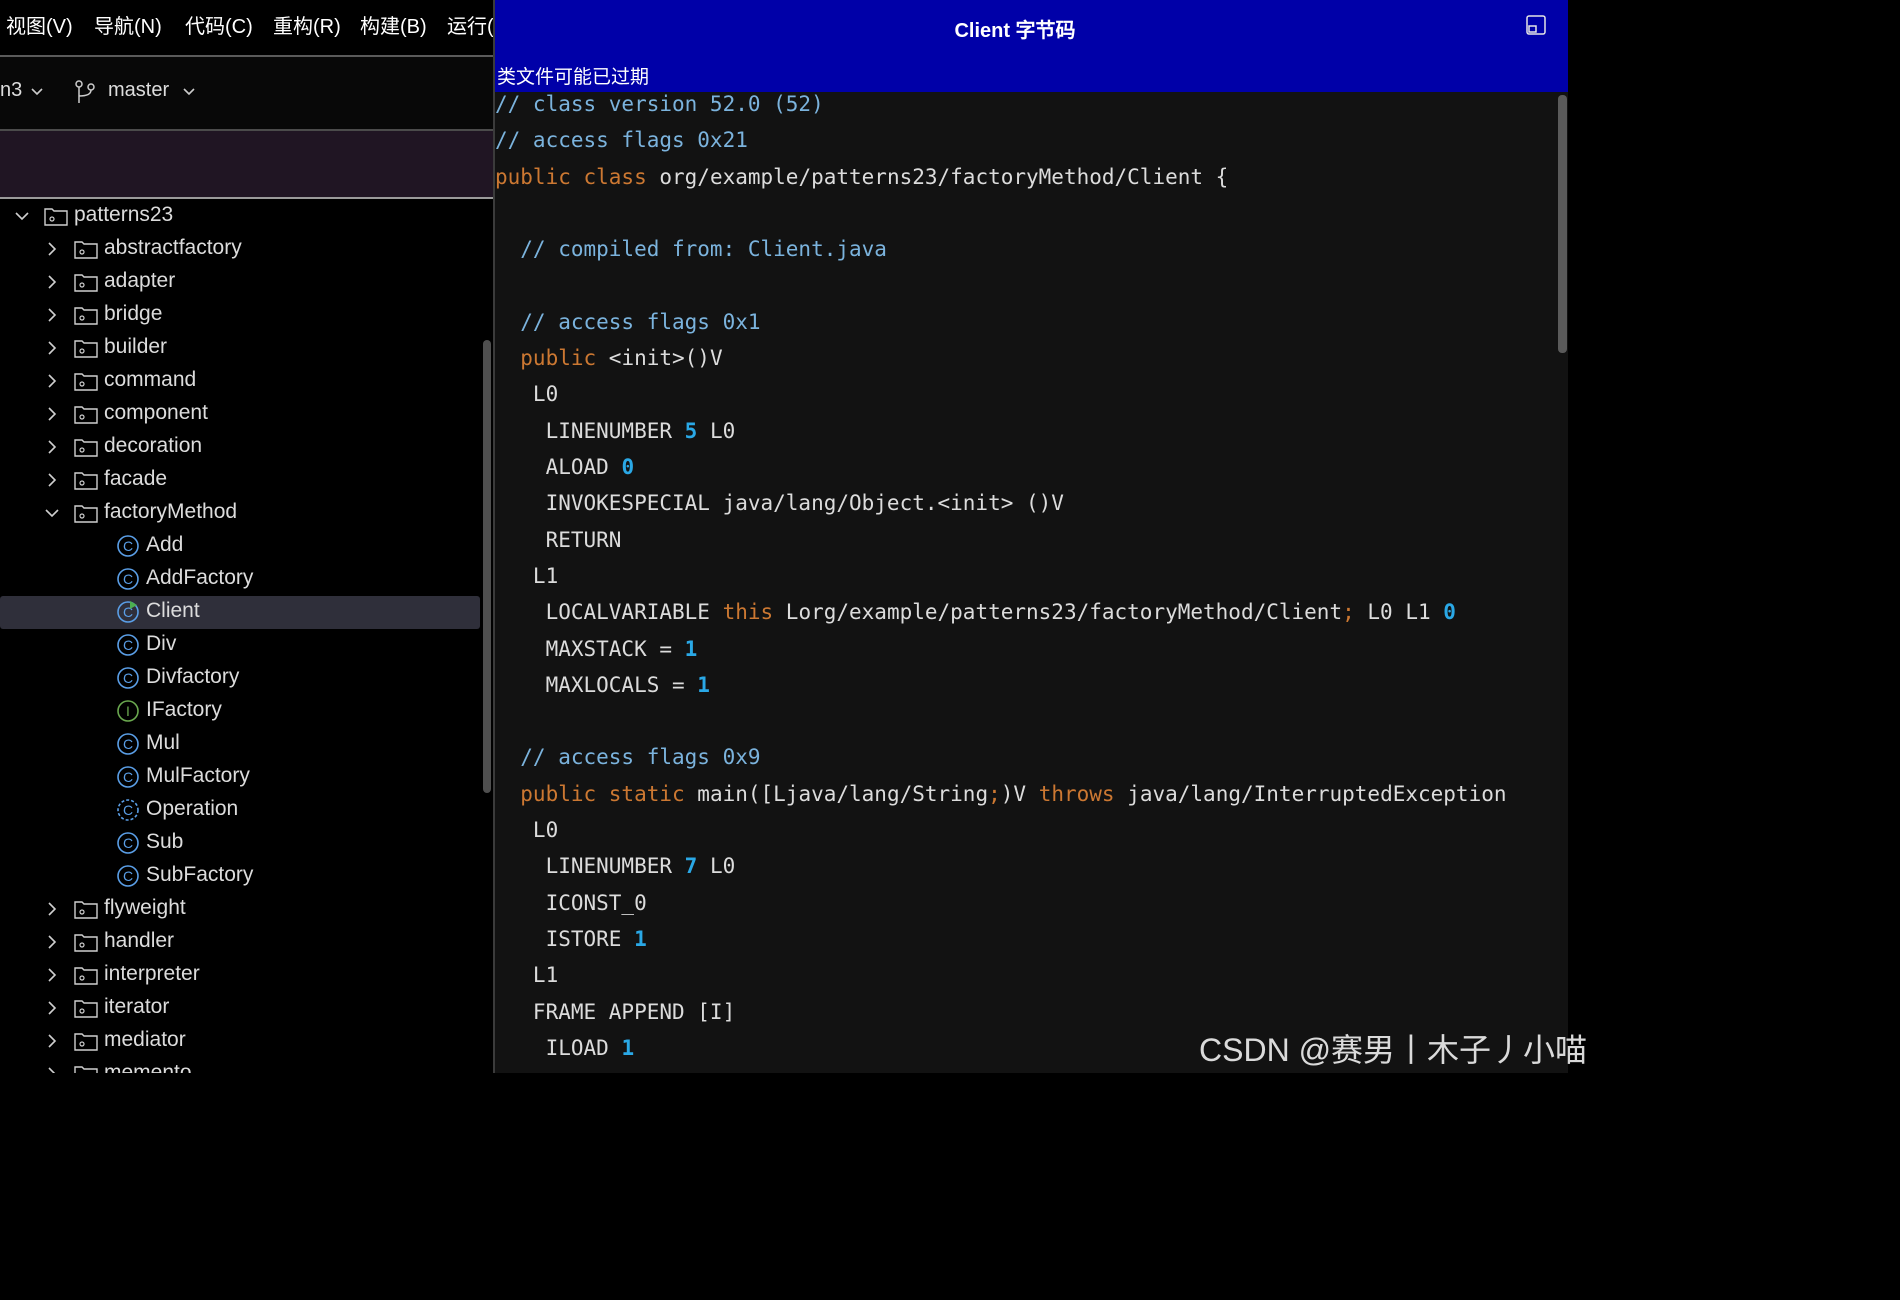  I want to click on tree-item-label: memento, so click(148, 1067).